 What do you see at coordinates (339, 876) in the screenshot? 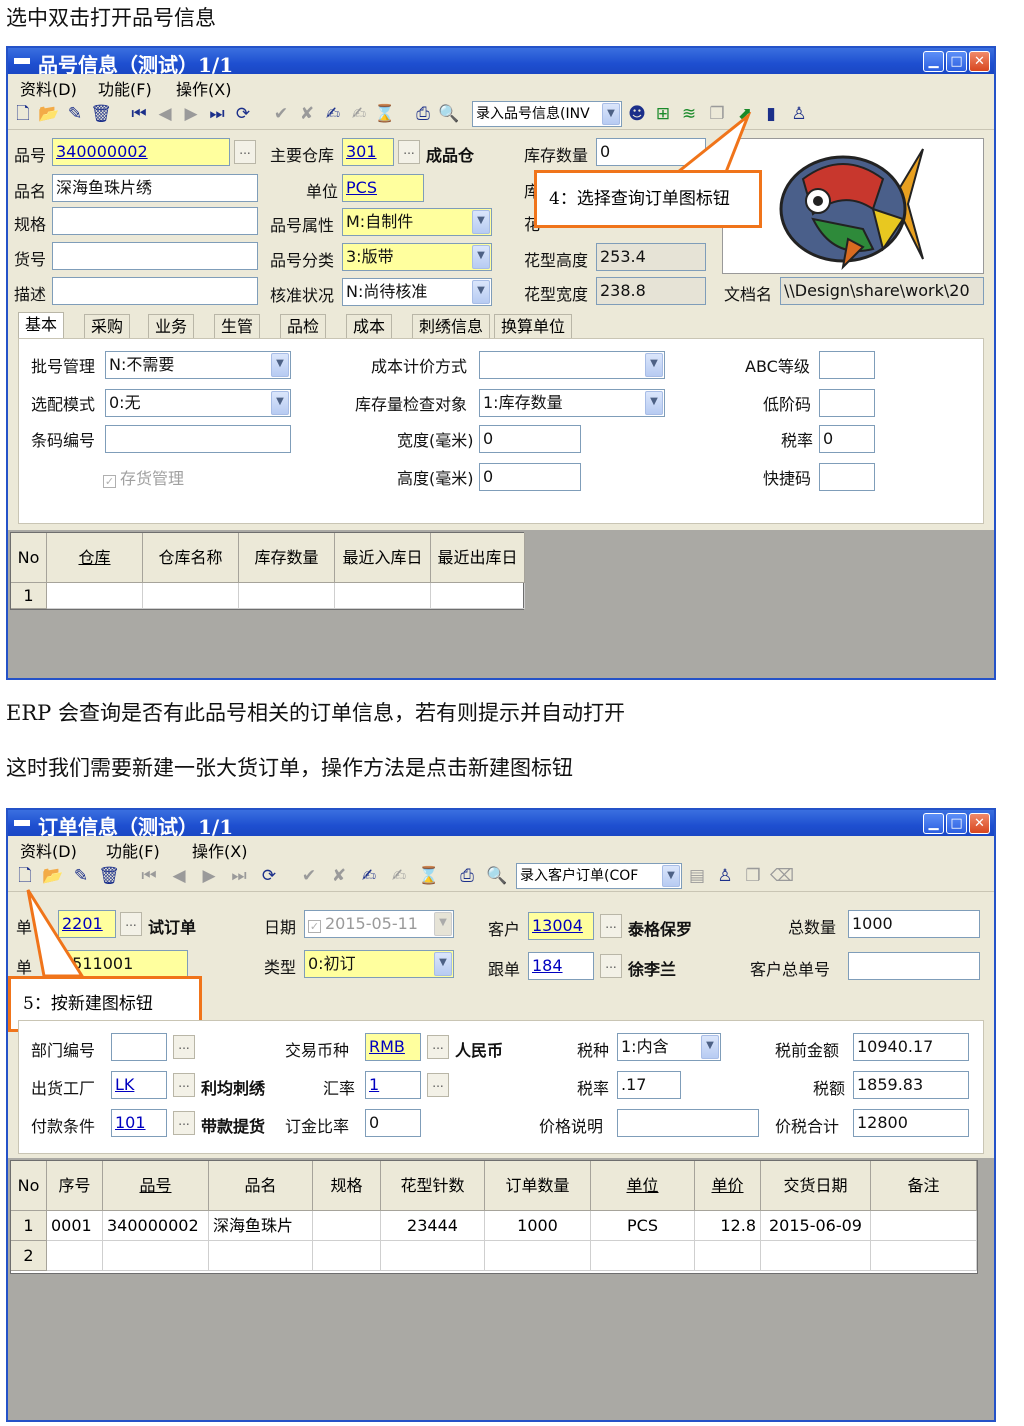
I see `cancel-icon: ✘` at bounding box center [339, 876].